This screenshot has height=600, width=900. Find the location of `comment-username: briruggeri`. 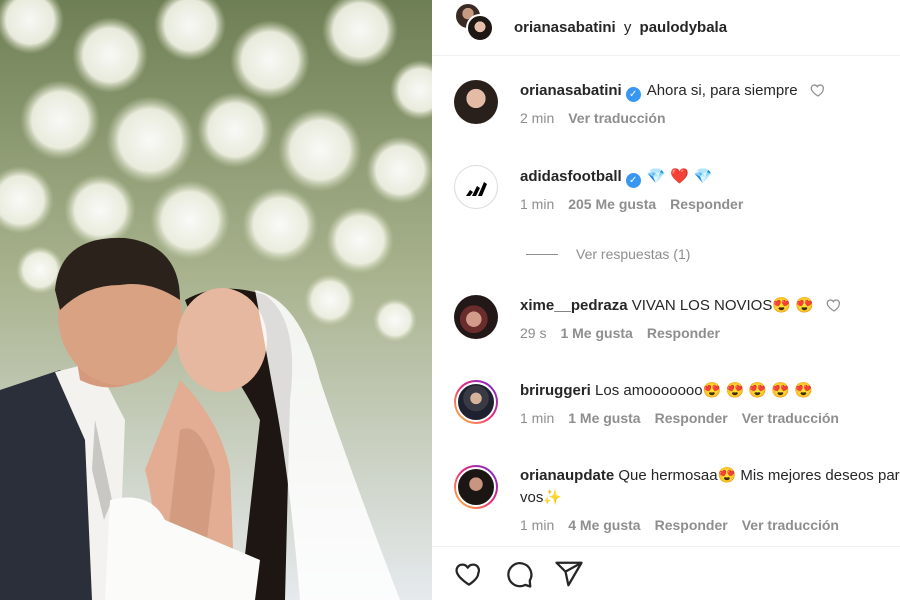

comment-username: briruggeri is located at coordinates (555, 390).